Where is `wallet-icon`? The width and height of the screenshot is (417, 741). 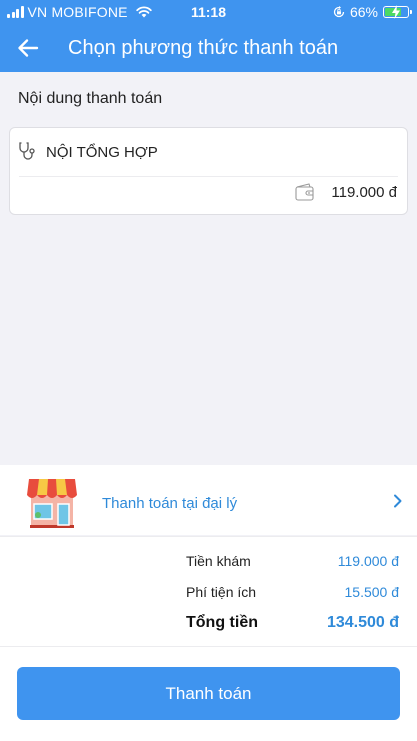 wallet-icon is located at coordinates (304, 192).